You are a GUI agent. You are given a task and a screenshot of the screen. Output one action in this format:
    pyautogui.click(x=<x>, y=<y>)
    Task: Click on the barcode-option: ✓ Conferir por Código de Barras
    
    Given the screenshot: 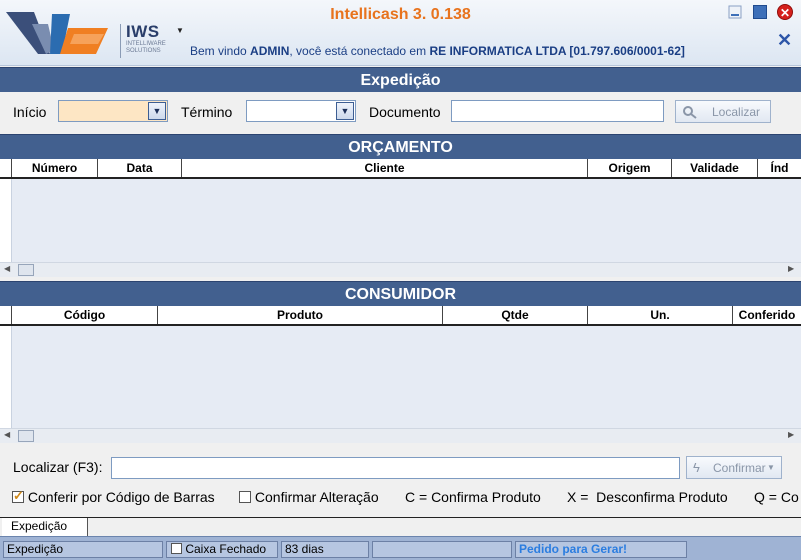 What is the action you would take?
    pyautogui.click(x=113, y=496)
    